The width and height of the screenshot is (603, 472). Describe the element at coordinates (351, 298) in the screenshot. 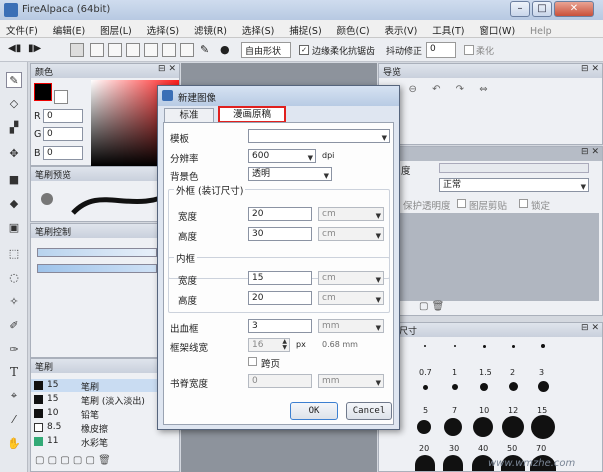

I see `inner-height-unit-select: cm ▼` at that location.